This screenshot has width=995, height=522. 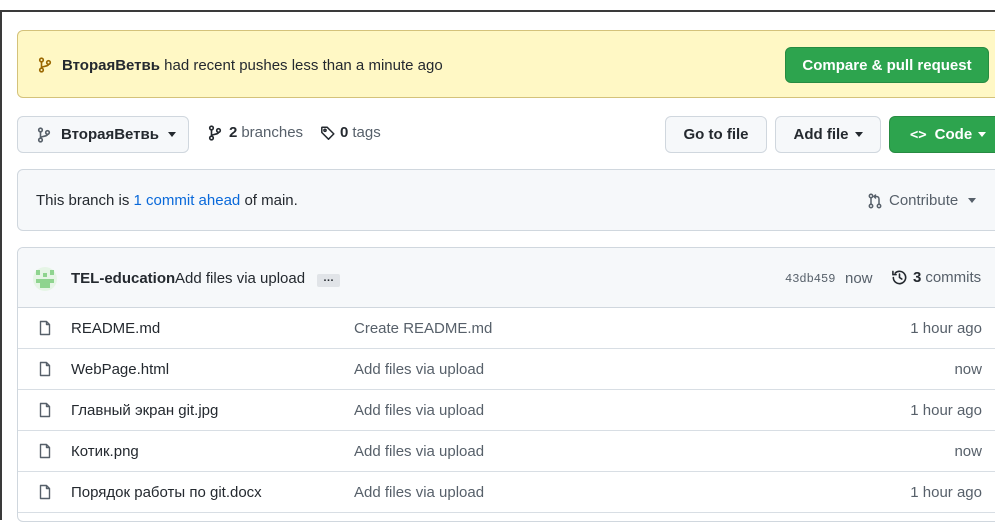 What do you see at coordinates (821, 134) in the screenshot?
I see `add-file-label: Add file` at bounding box center [821, 134].